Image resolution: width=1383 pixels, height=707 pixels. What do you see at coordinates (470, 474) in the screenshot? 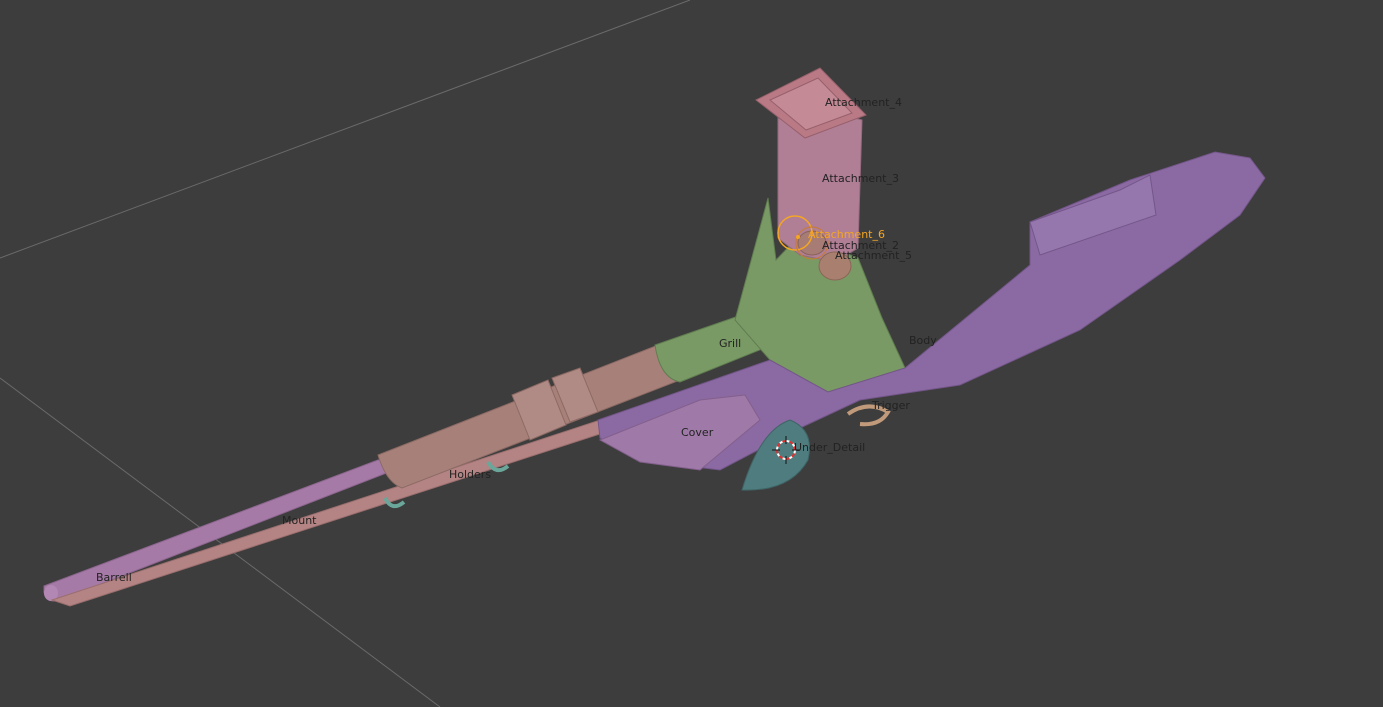
I see `label-holders: Holders` at bounding box center [470, 474].